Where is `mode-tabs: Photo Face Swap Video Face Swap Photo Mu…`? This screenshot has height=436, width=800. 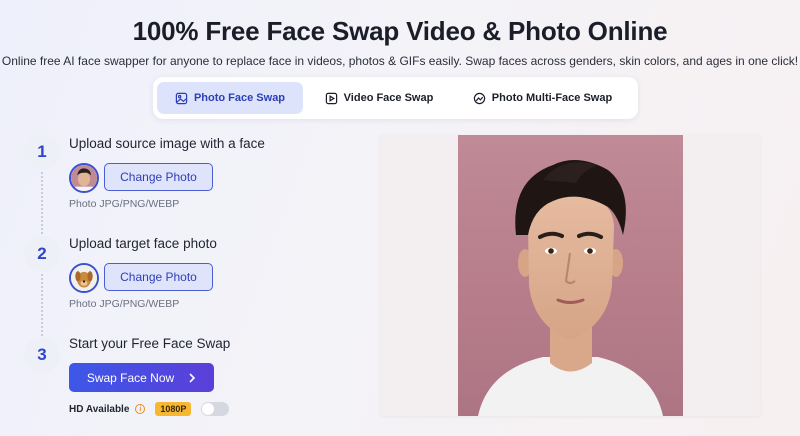
mode-tabs: Photo Face Swap Video Face Swap Photo Mu… is located at coordinates (395, 98).